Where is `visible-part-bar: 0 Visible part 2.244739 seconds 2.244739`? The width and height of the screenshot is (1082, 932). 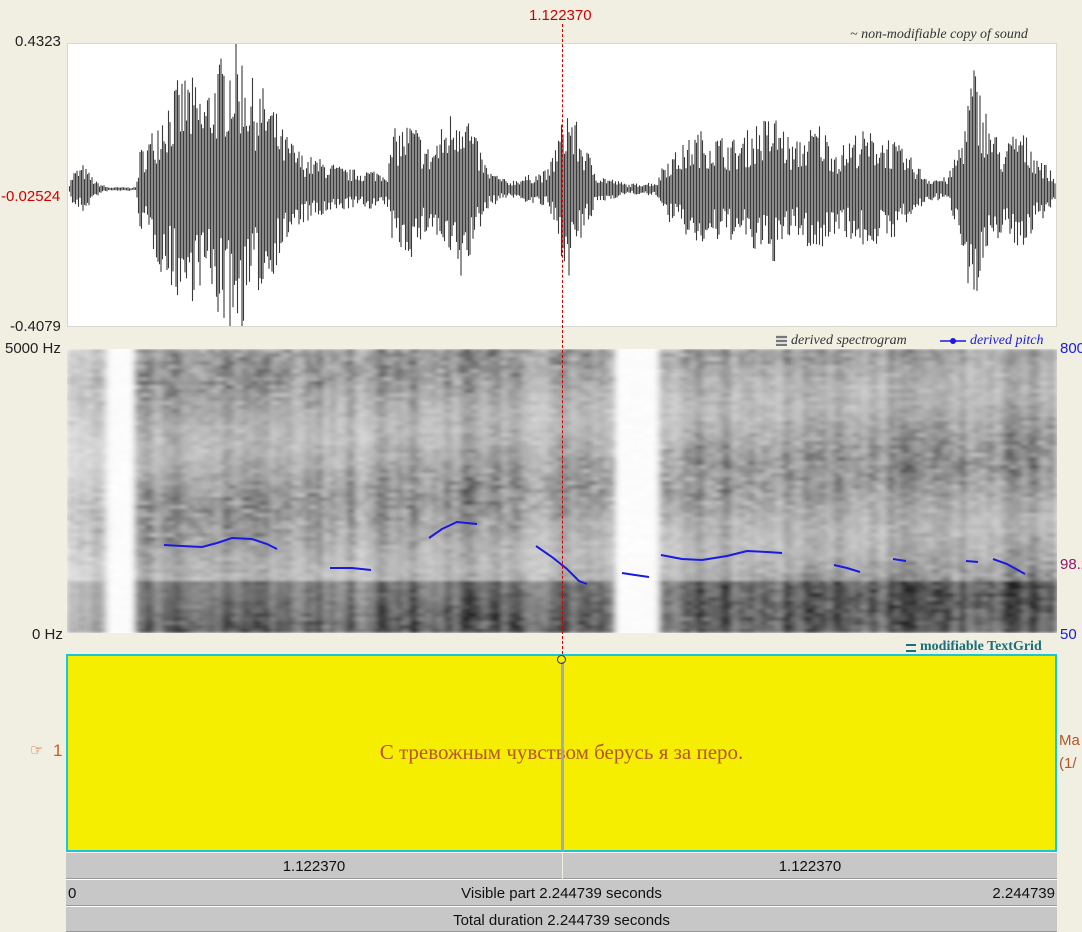 visible-part-bar: 0 Visible part 2.244739 seconds 2.244739 is located at coordinates (561, 892).